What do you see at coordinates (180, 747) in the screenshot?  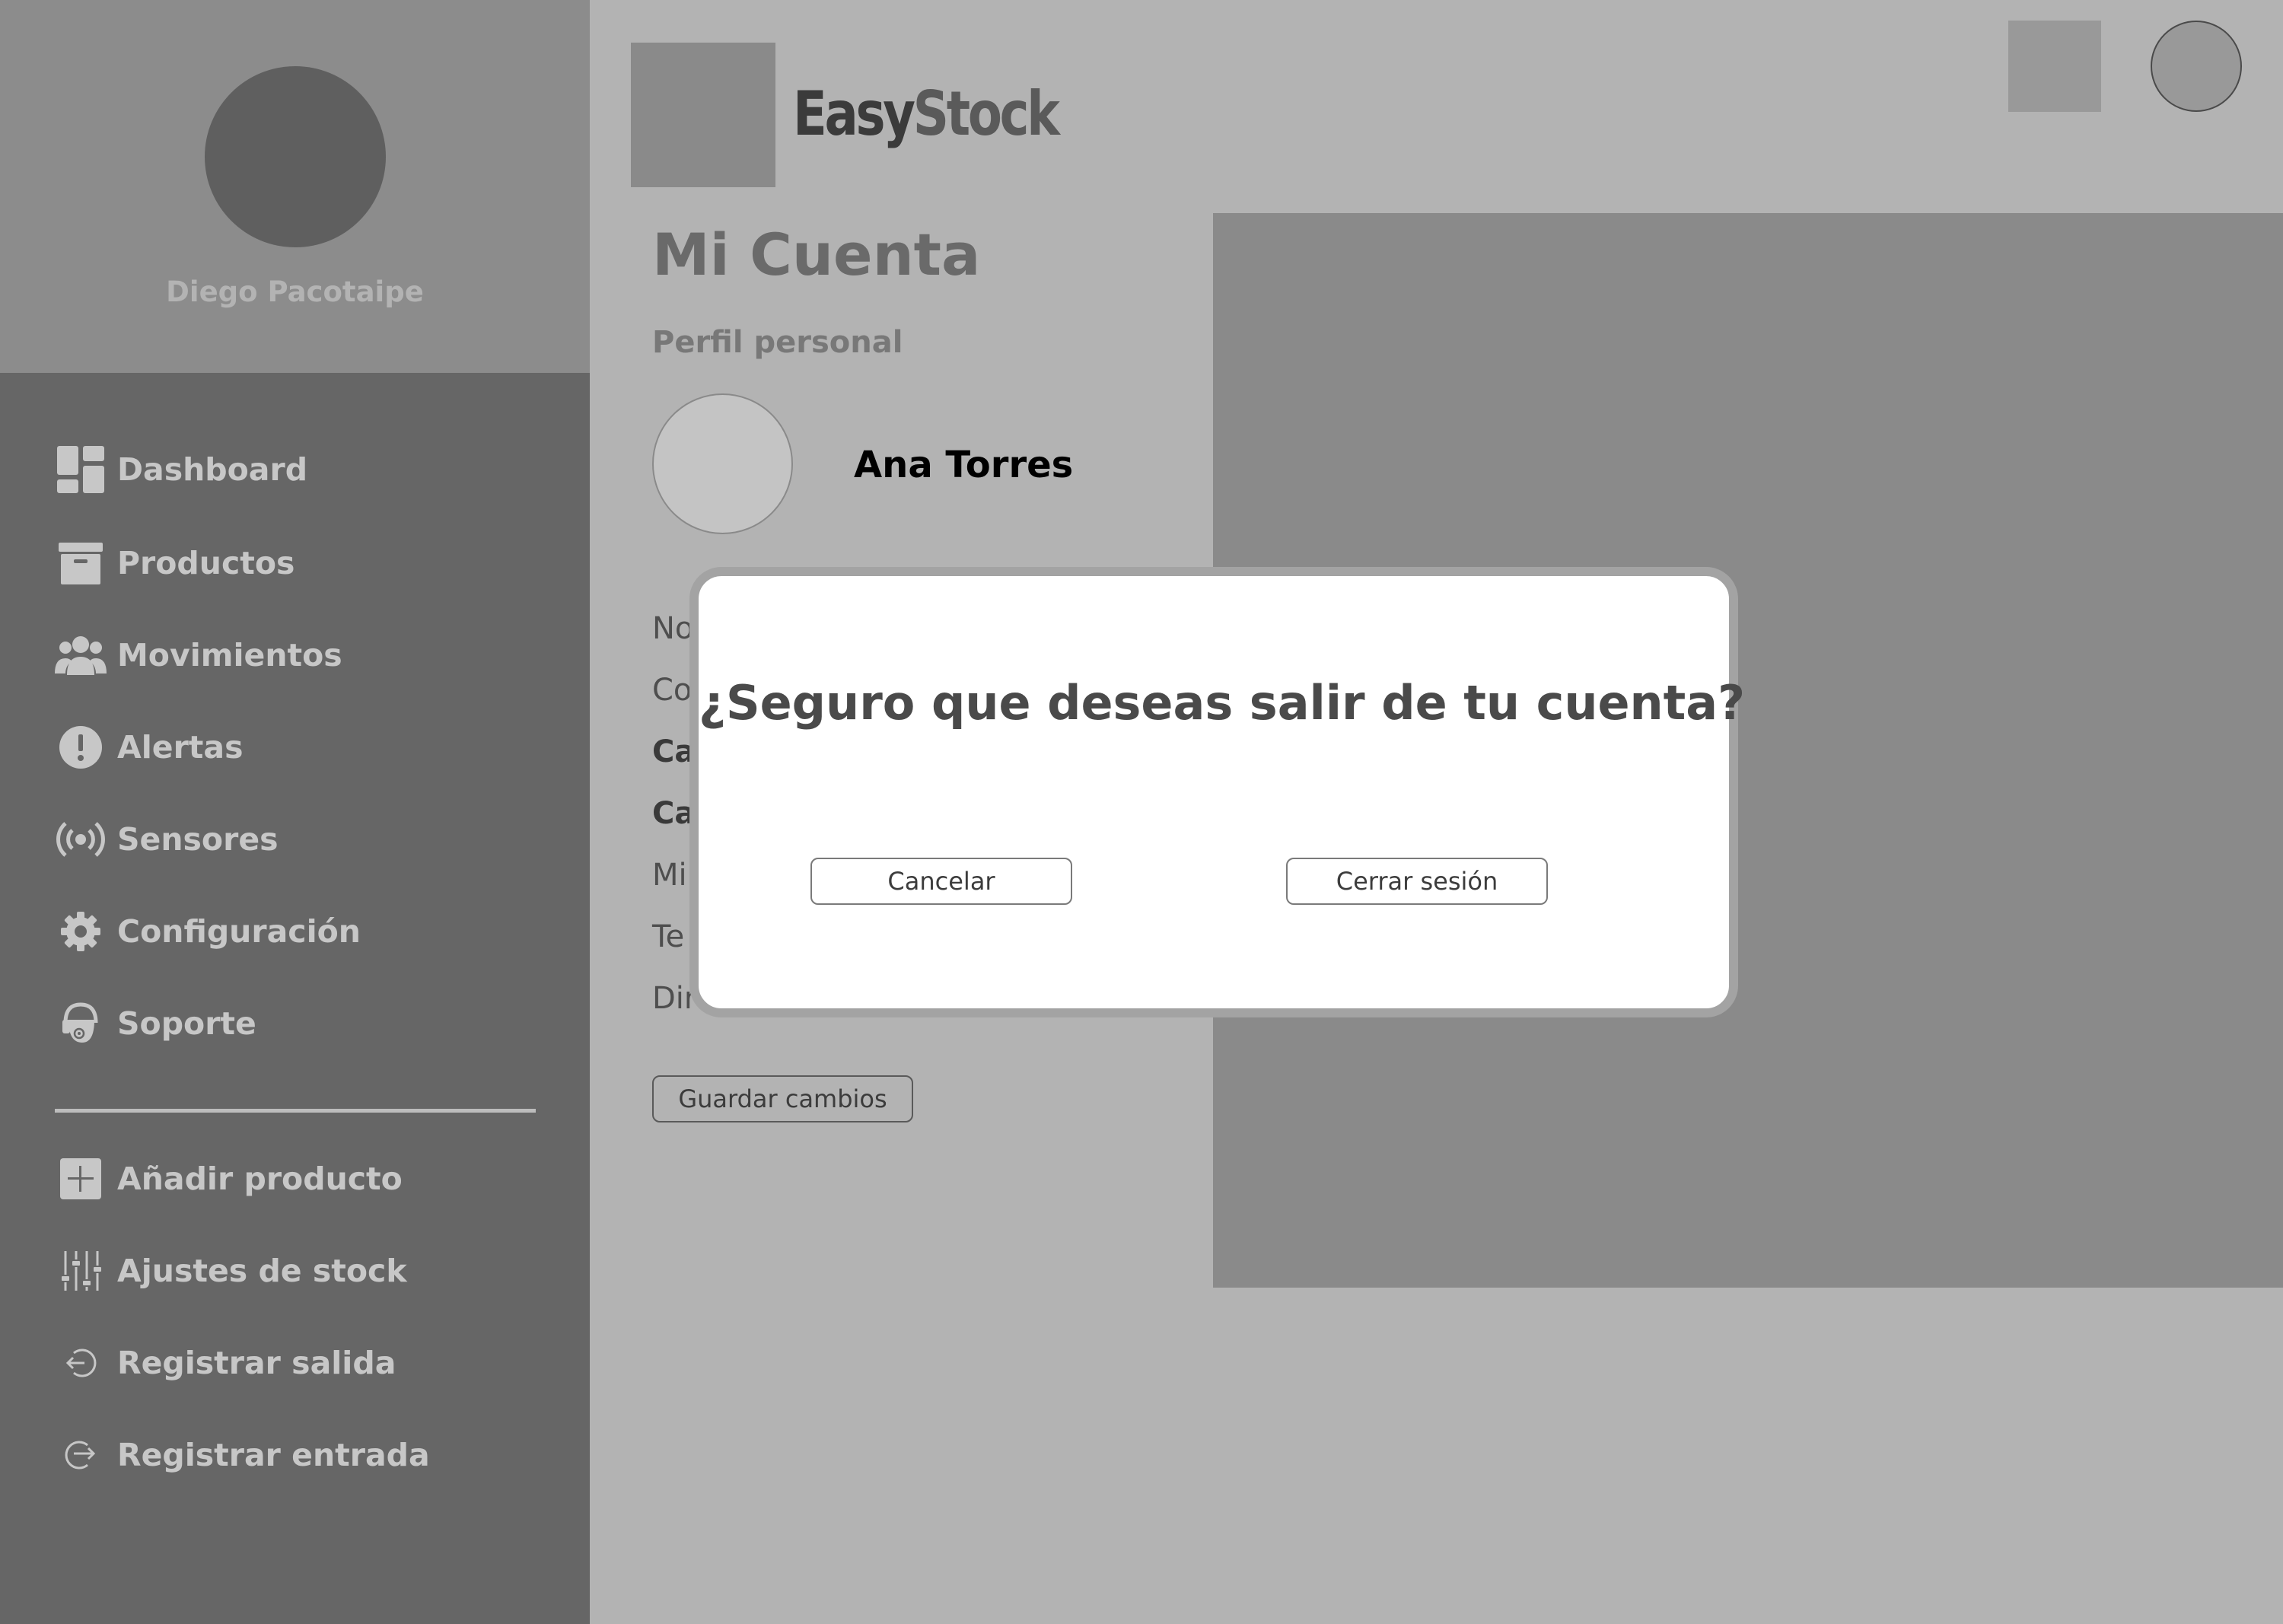 I see `sidebar-item-label: Alertas` at bounding box center [180, 747].